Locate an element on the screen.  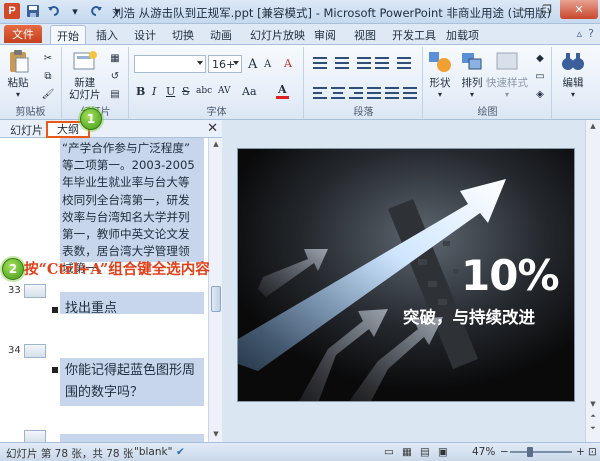
strikethrough-button: S is located at coordinates (186, 91).